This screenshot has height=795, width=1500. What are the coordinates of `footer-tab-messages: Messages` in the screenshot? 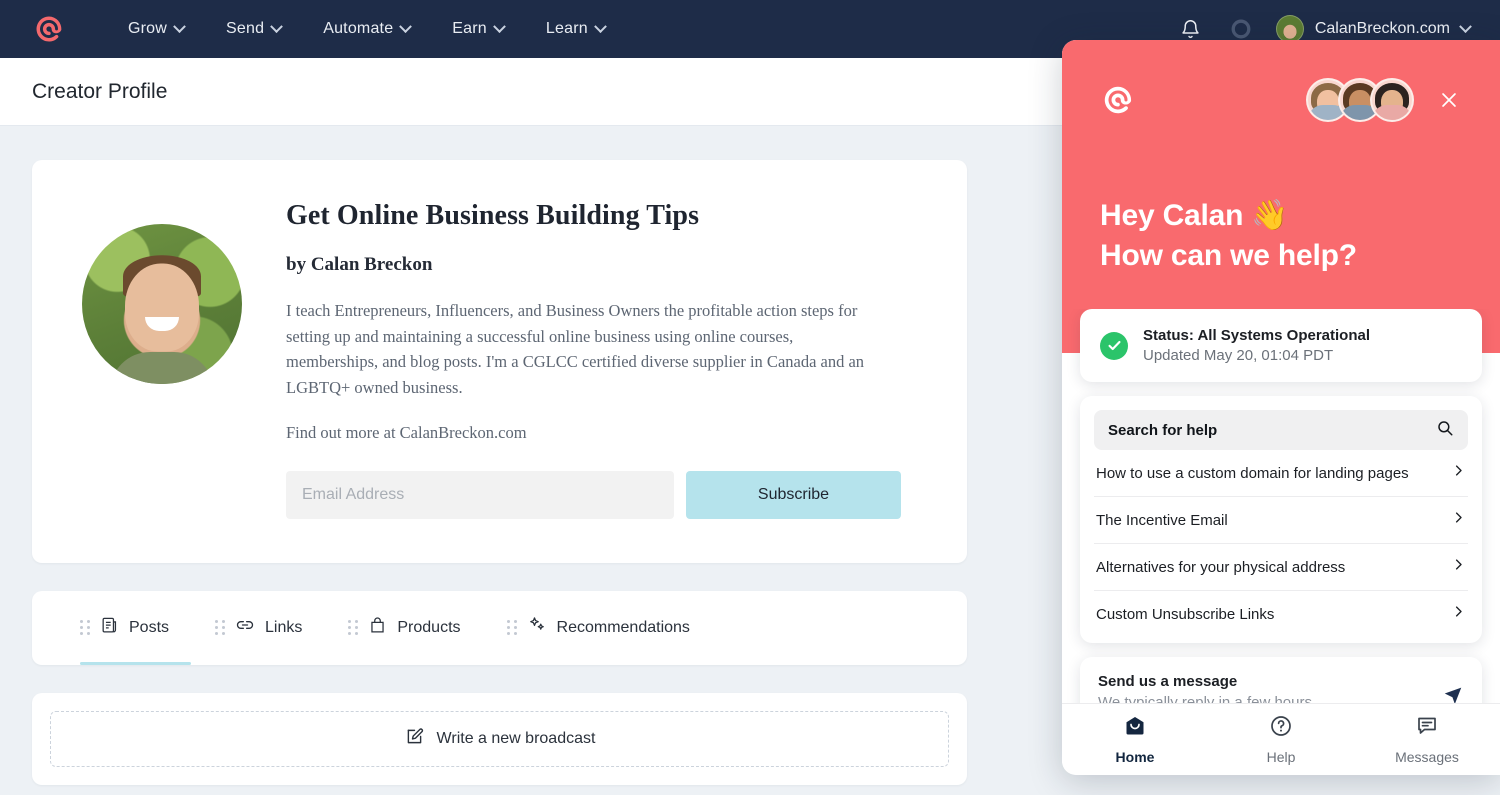 It's located at (1427, 739).